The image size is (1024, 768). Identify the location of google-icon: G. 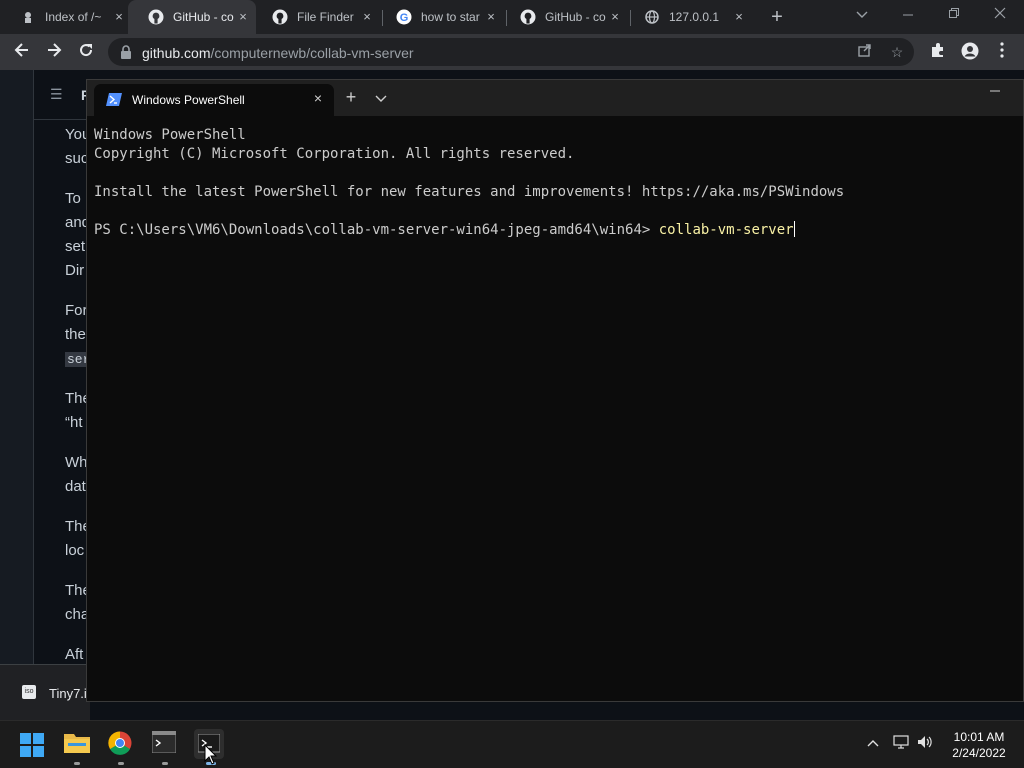
(404, 17).